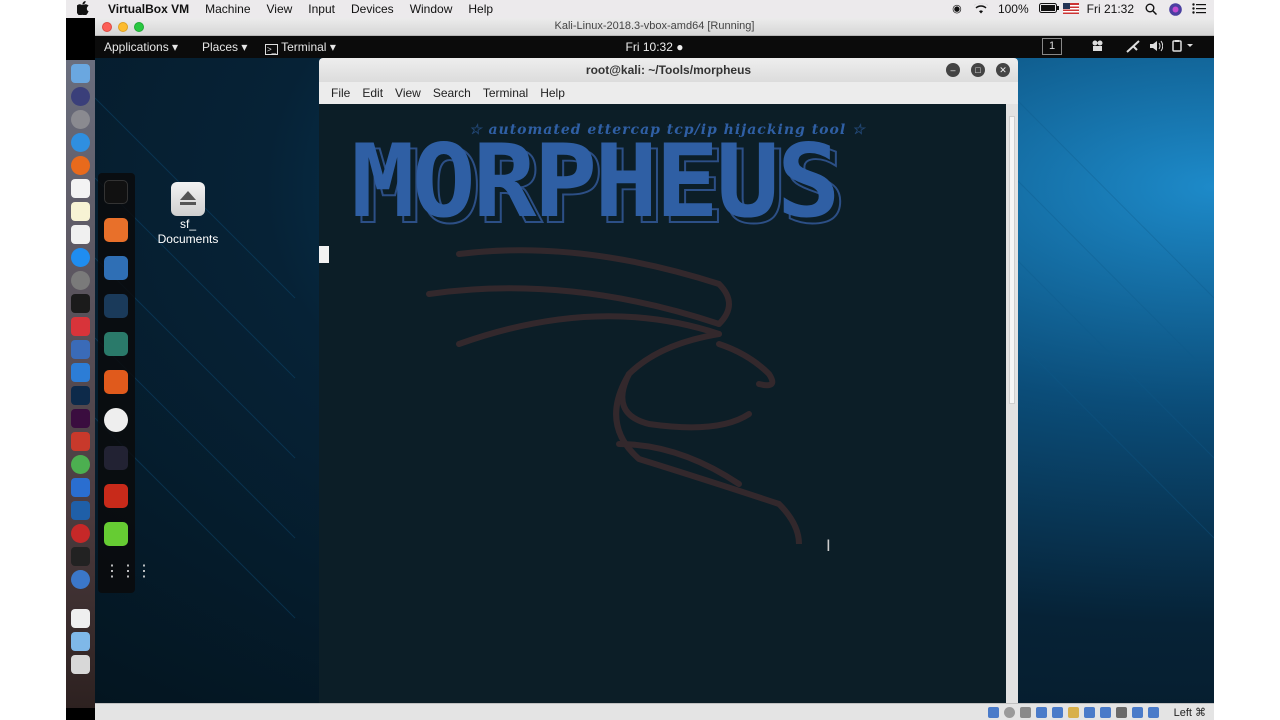  I want to click on usb-status-icon, so click(1057, 712).